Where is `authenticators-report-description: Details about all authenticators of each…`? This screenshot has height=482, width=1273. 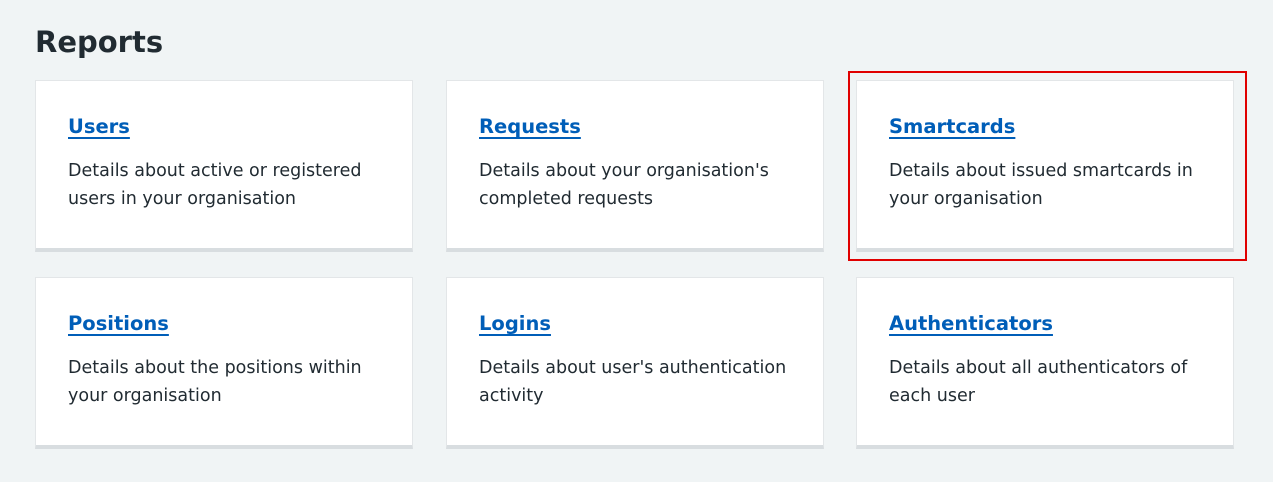
authenticators-report-description: Details about all authenticators of each… is located at coordinates (1038, 382).